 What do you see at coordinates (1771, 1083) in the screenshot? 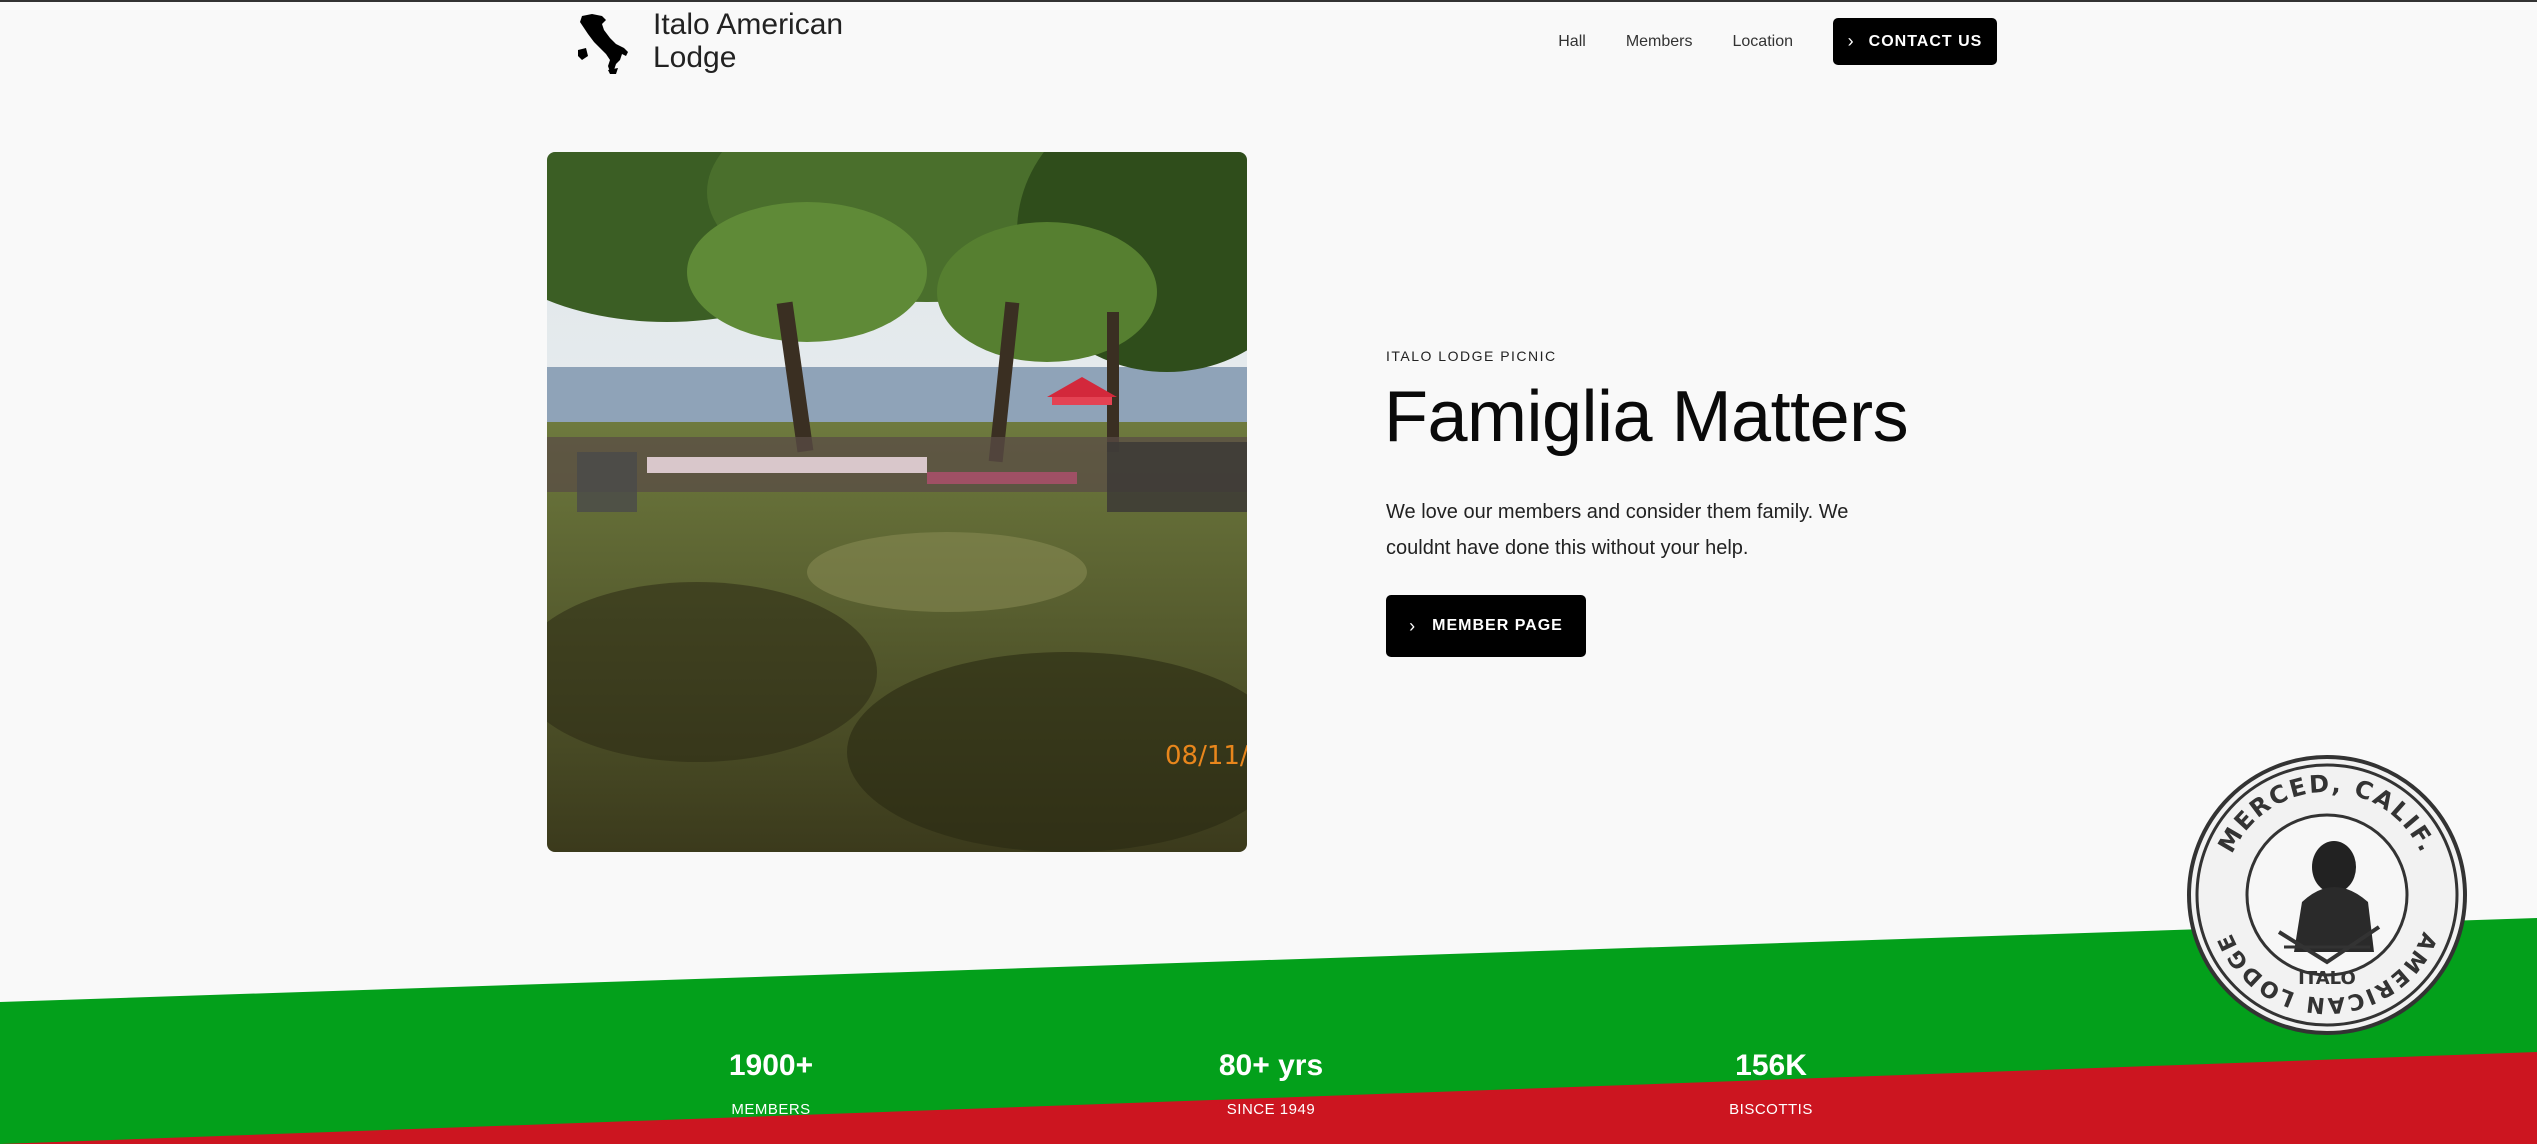
I see `stat-biscottis: 156K BISCOTTIS` at bounding box center [1771, 1083].